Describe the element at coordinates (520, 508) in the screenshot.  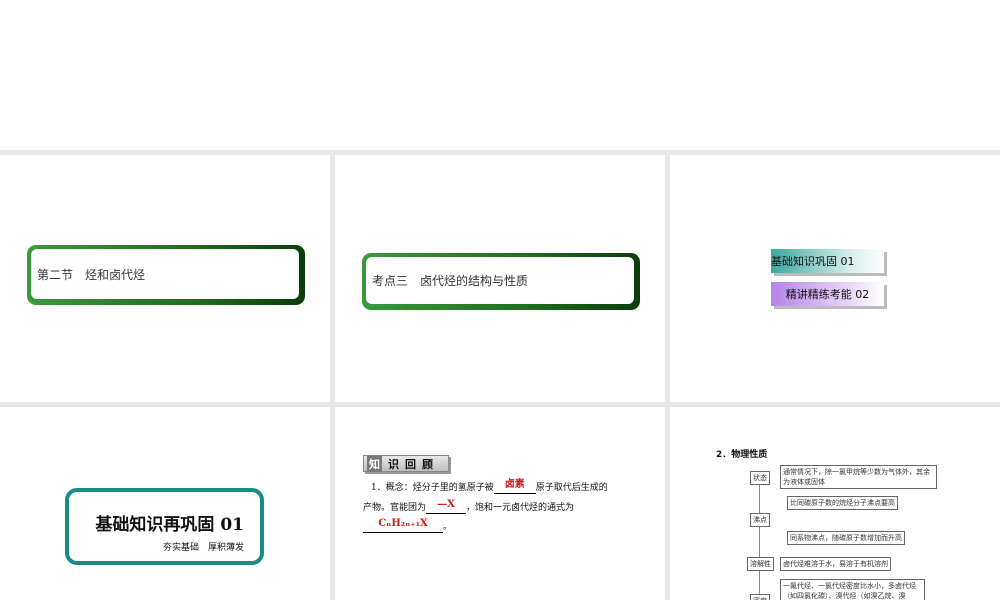
I see `text: ，饱和一元卤代烃的通式为` at that location.